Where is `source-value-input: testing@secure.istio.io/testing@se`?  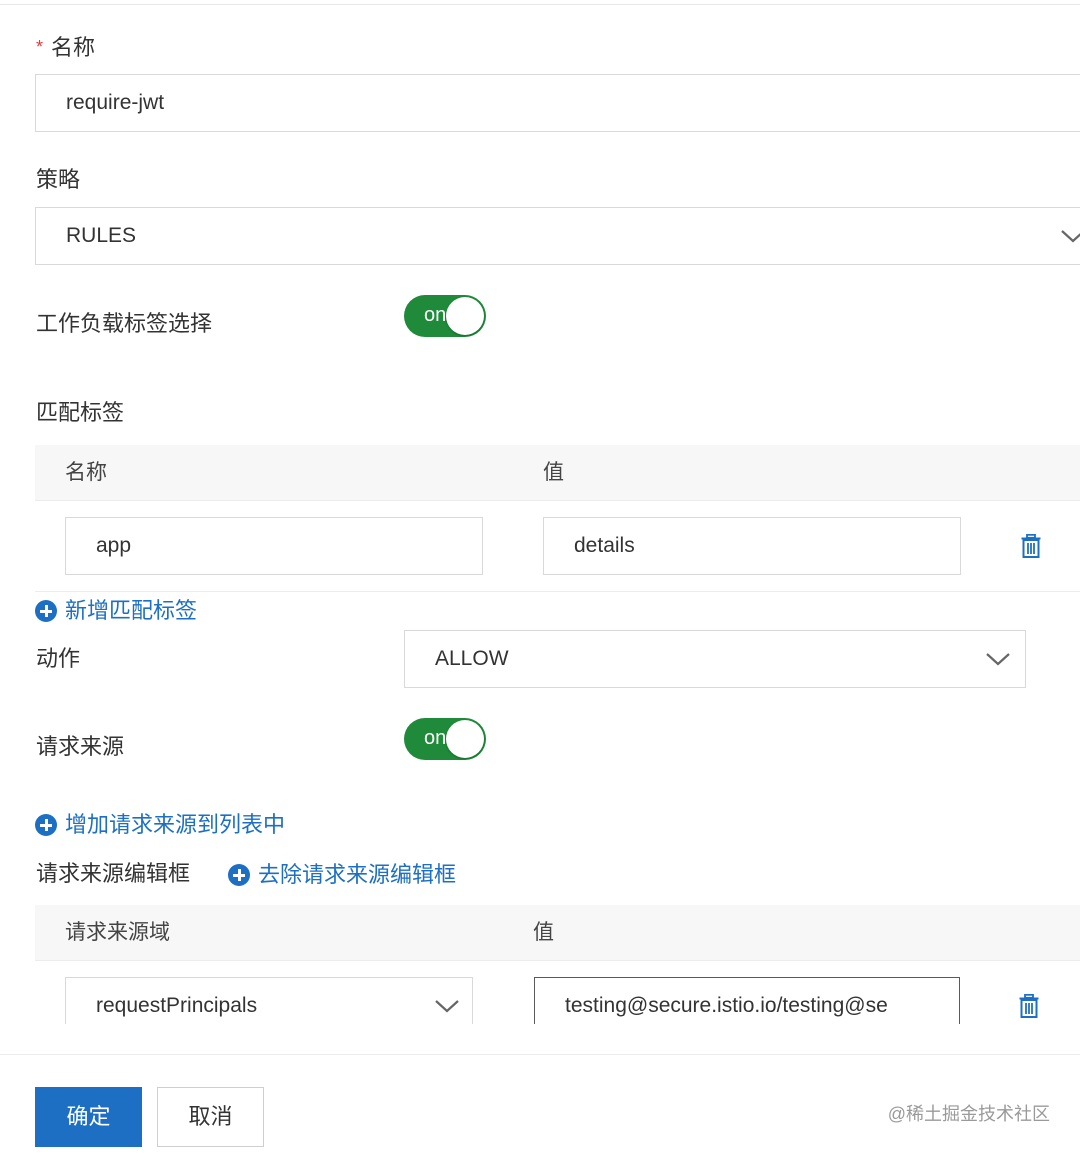
source-value-input: testing@secure.istio.io/testing@se is located at coordinates (747, 1000).